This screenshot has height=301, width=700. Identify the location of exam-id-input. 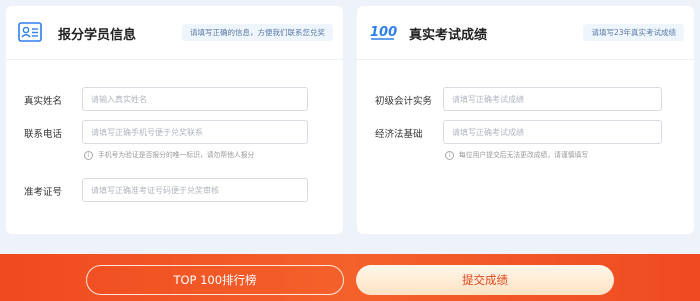
(195, 190).